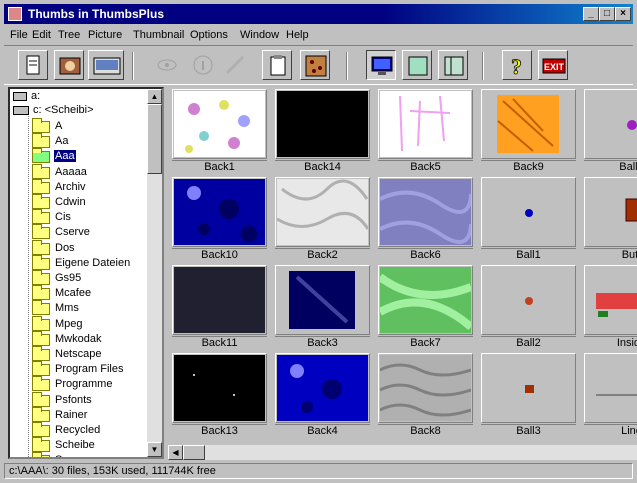 The image size is (637, 483). Describe the element at coordinates (80, 308) in the screenshot. I see `tree-item-folder: Mms` at that location.